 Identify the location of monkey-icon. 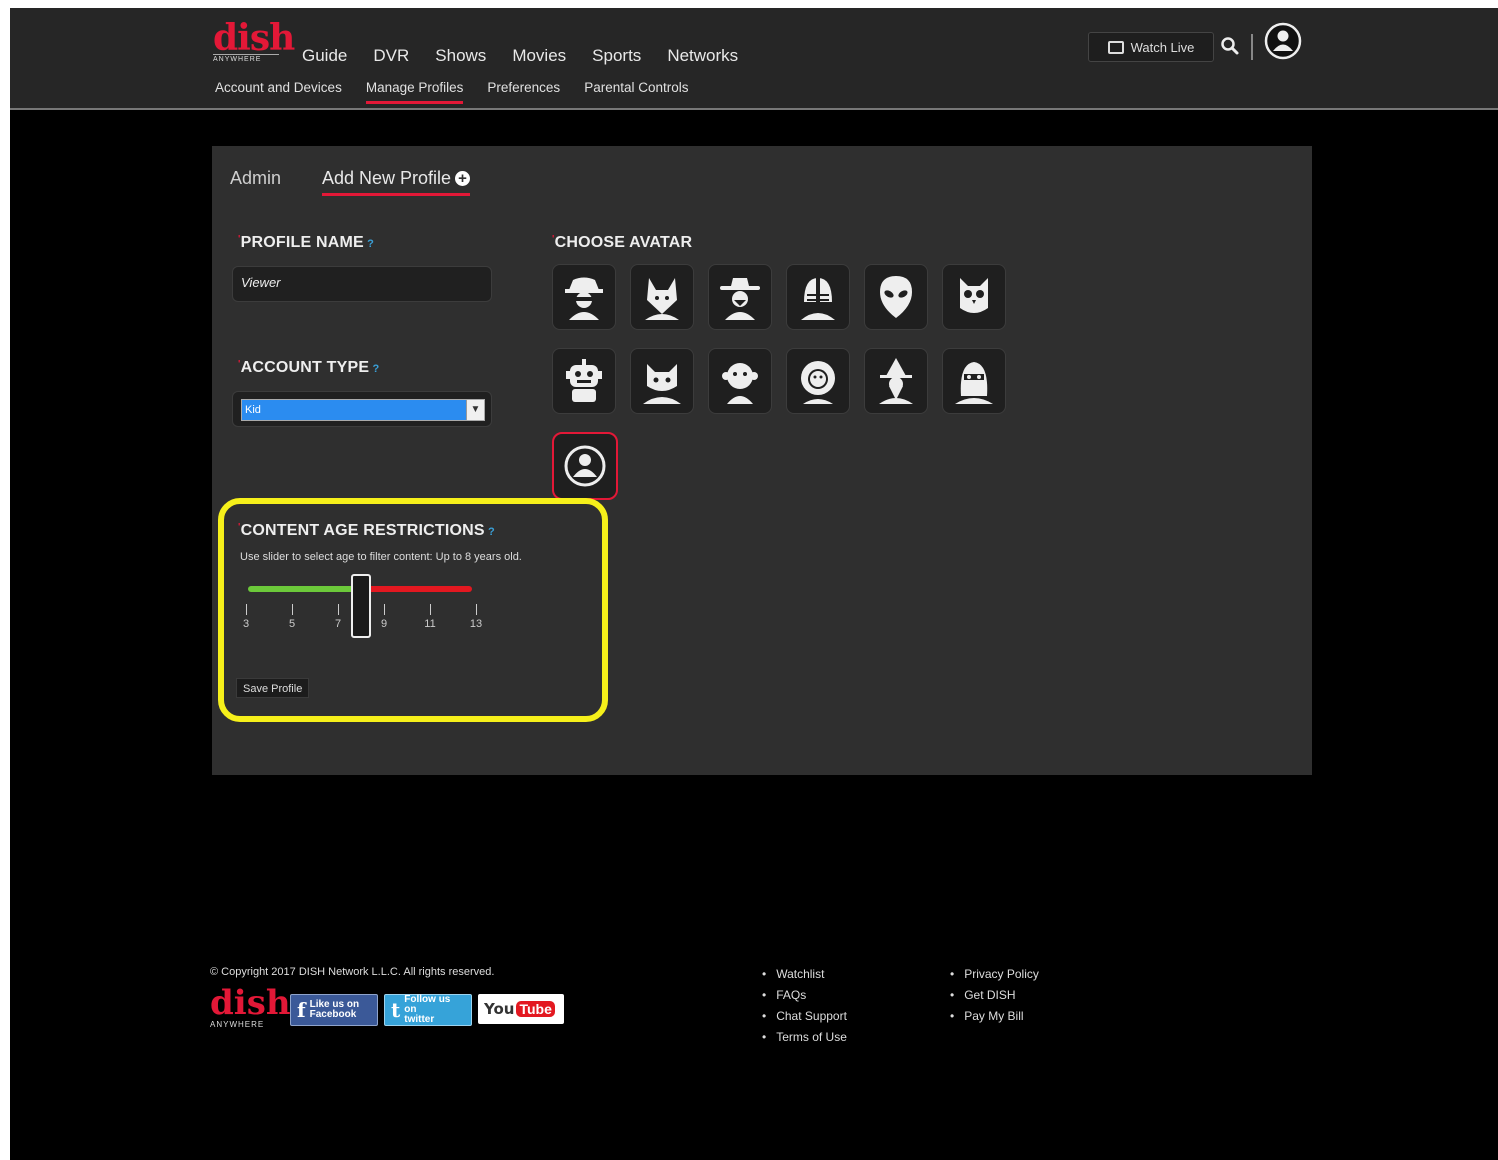
(740, 383).